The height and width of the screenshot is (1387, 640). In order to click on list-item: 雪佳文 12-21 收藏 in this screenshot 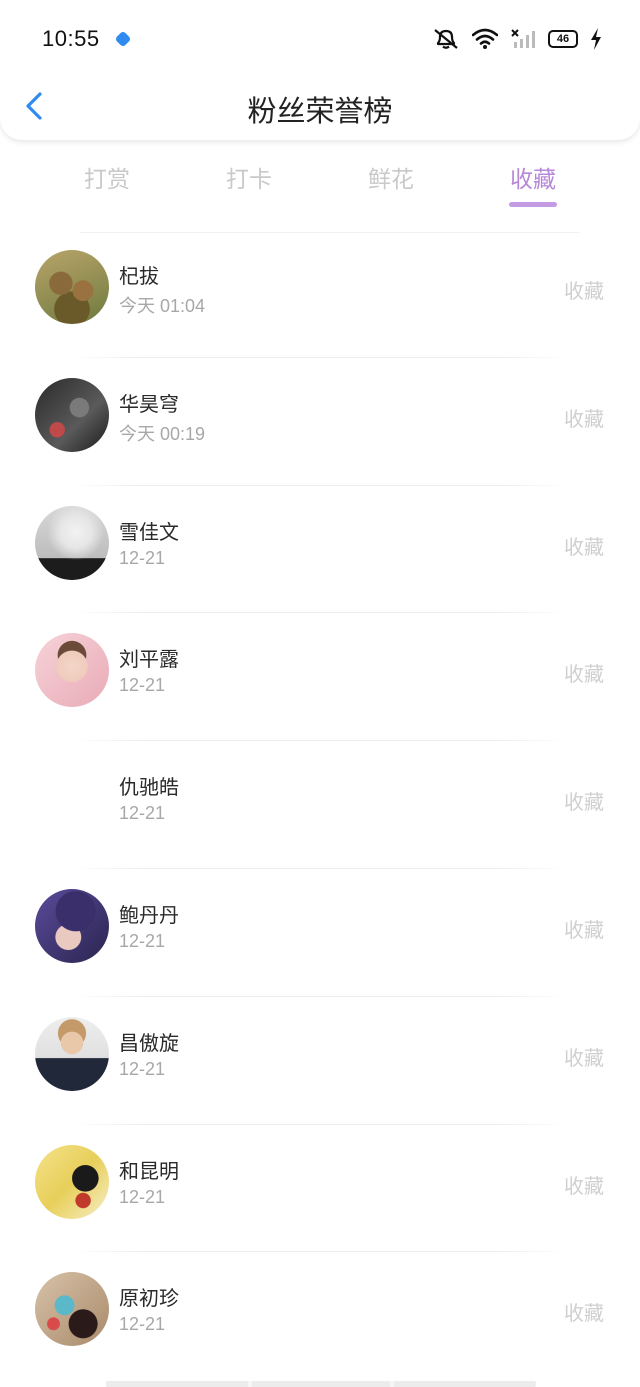, I will do `click(320, 550)`.